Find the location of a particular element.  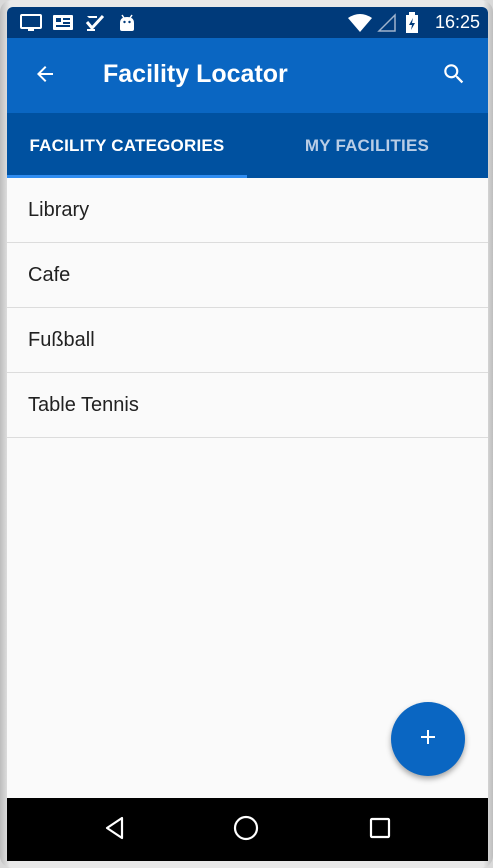

nav-recents-button is located at coordinates (380, 830).